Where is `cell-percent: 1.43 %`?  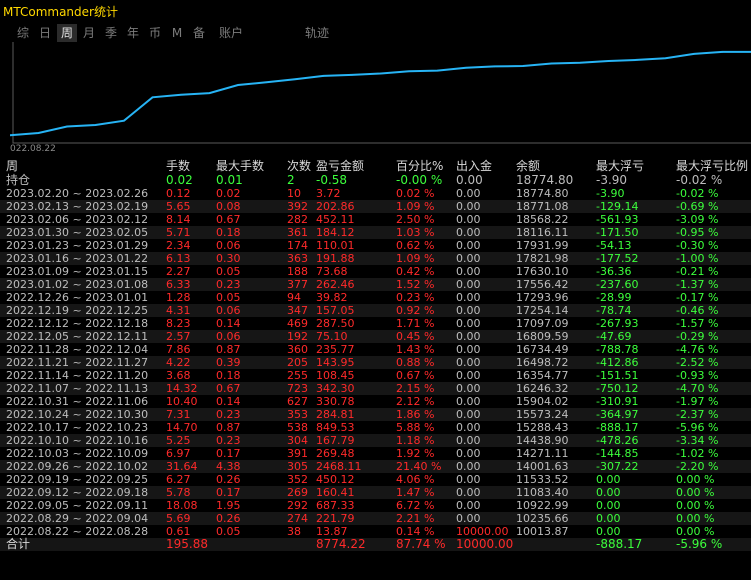 cell-percent: 1.43 % is located at coordinates (415, 349).